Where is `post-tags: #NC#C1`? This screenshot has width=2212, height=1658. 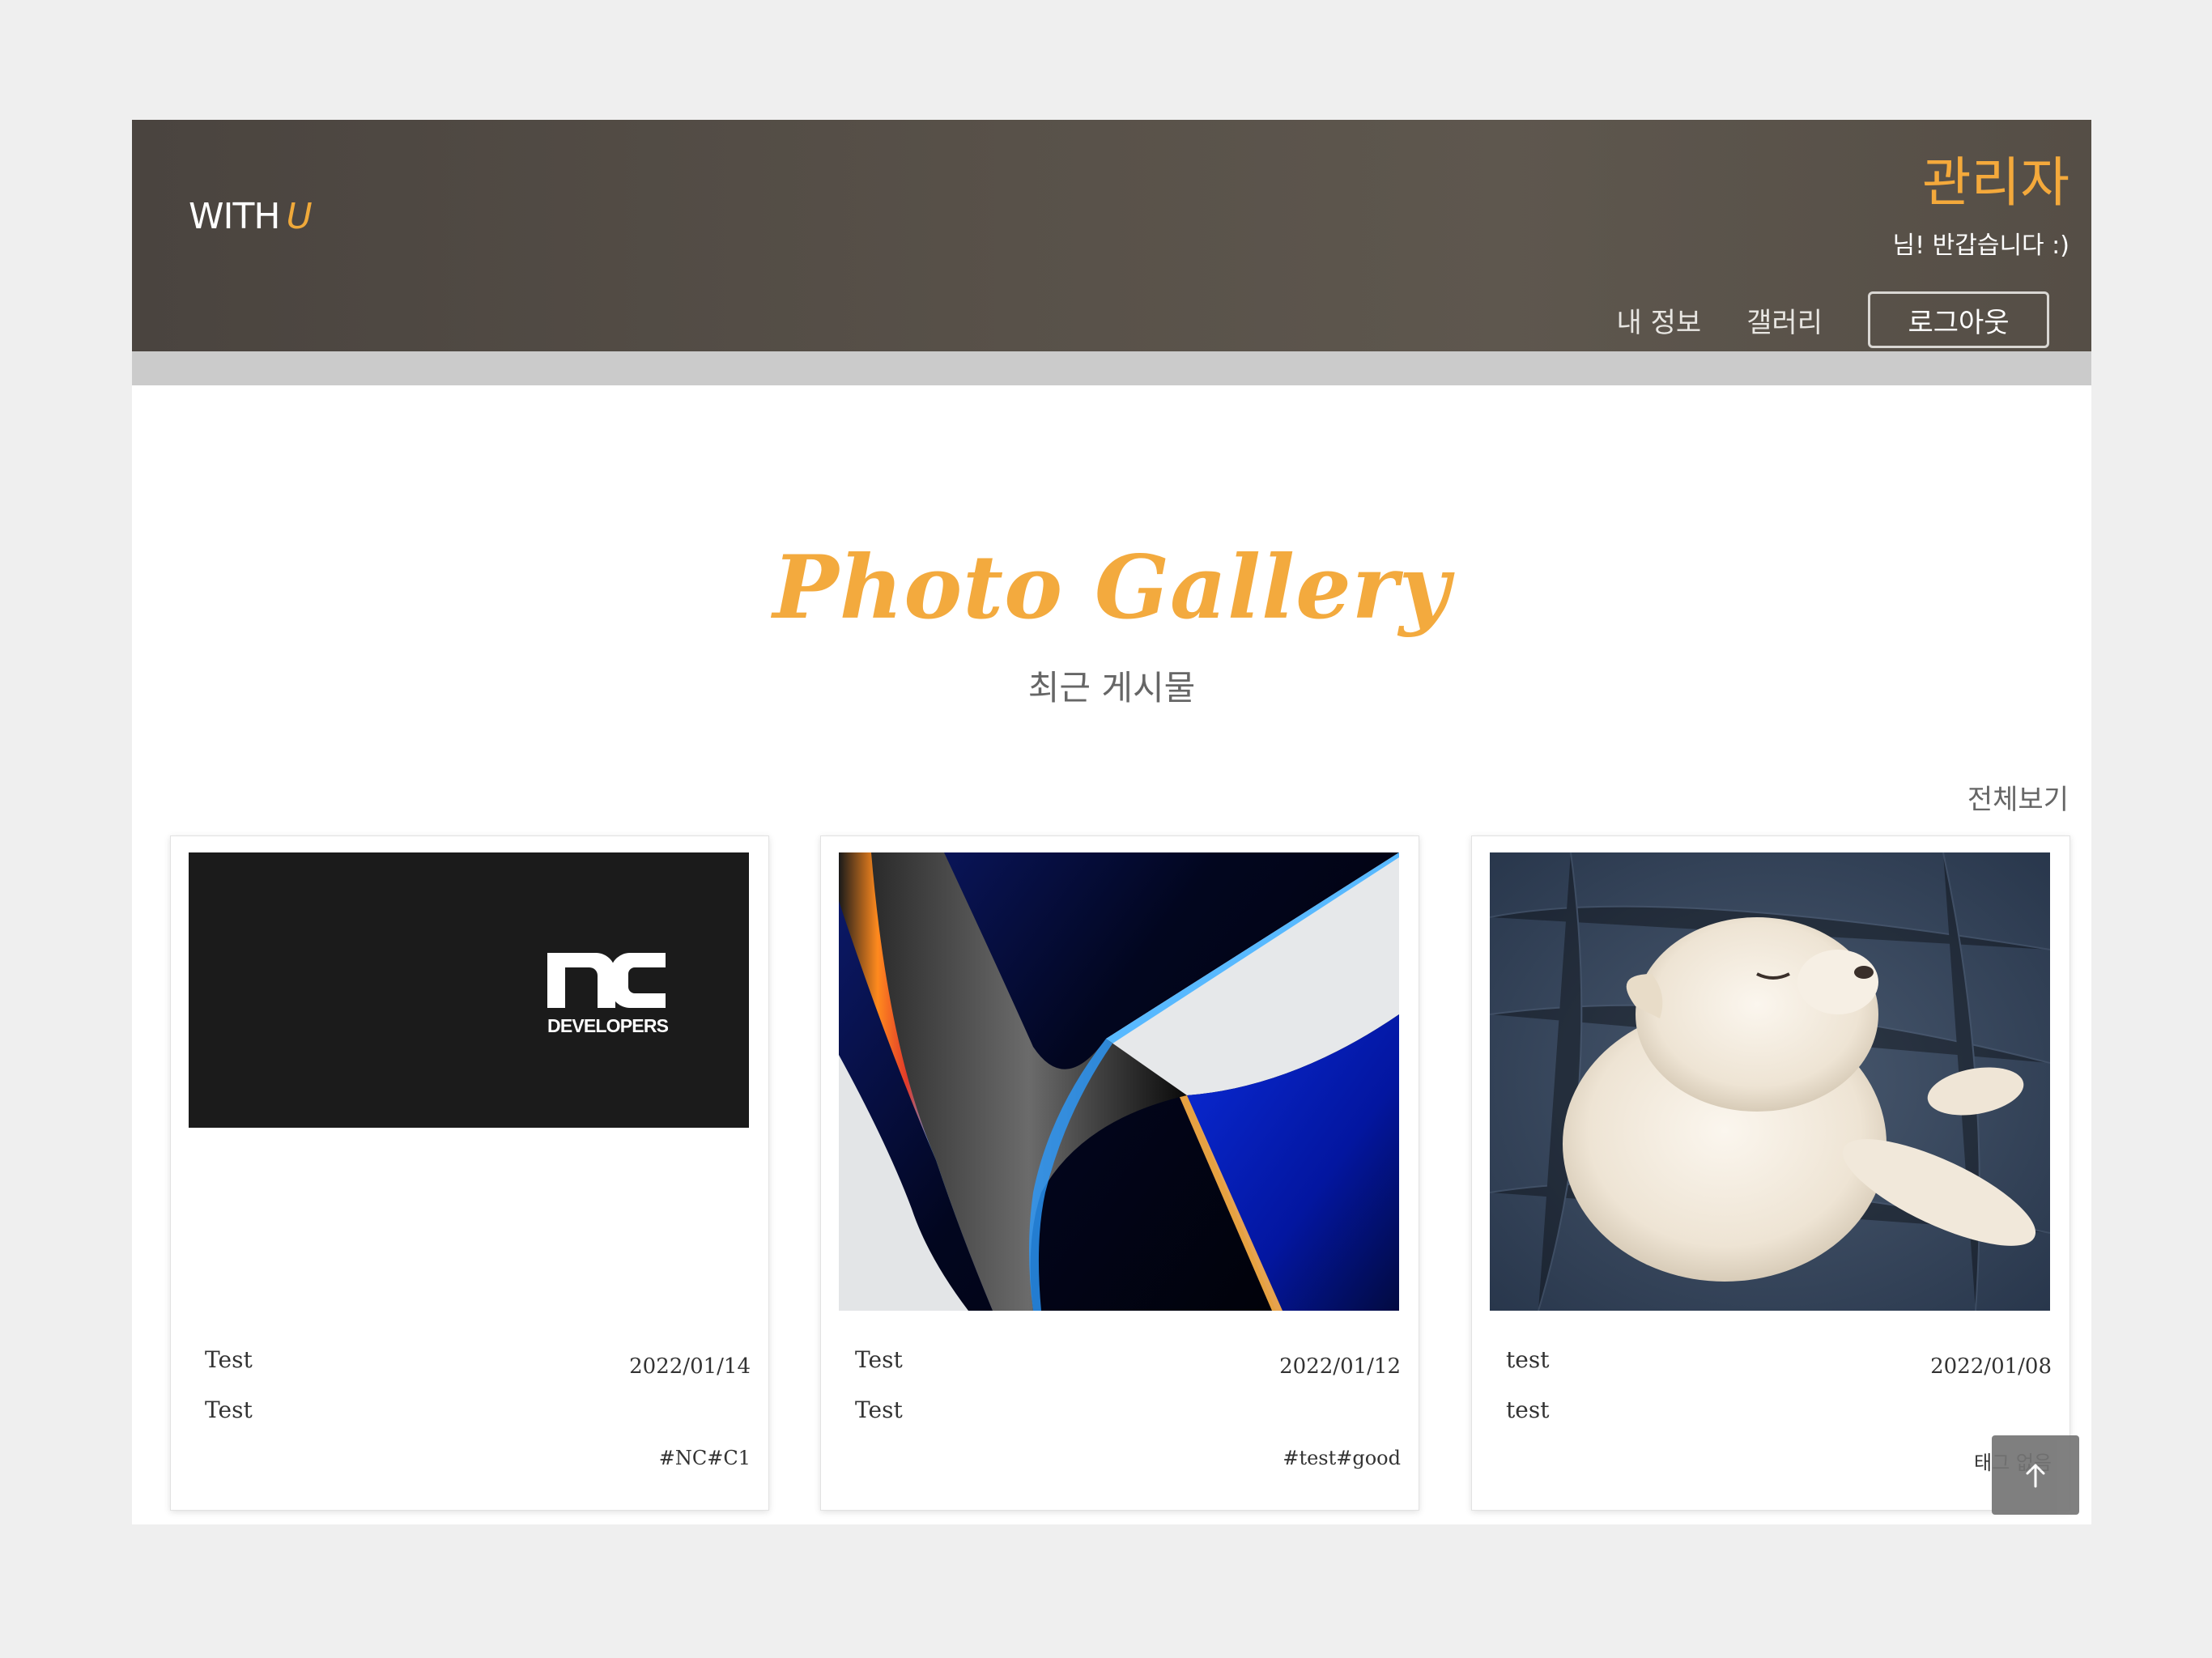 post-tags: #NC#C1 is located at coordinates (705, 1458).